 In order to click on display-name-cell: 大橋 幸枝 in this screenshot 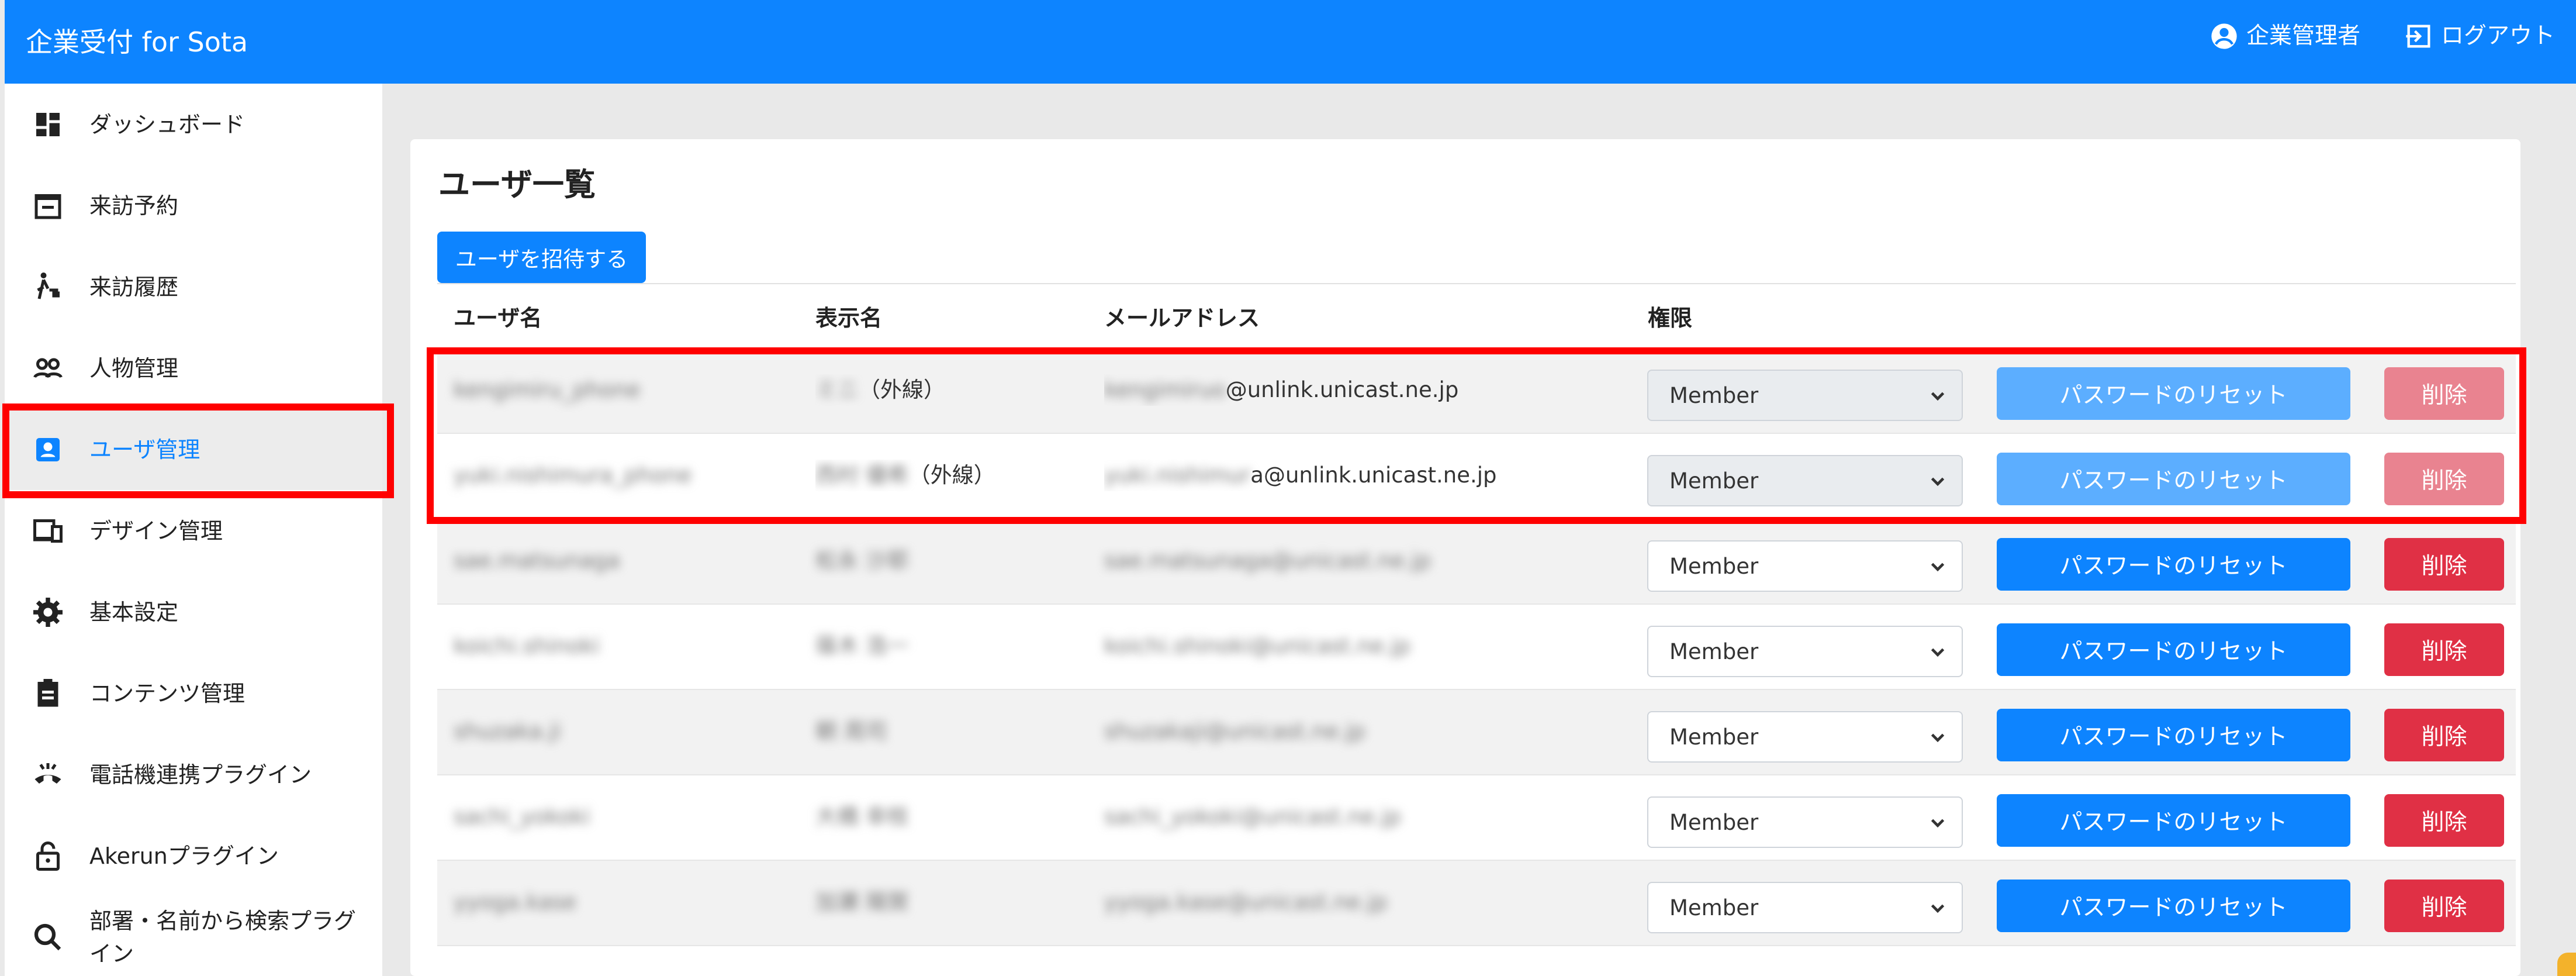, I will do `click(862, 816)`.